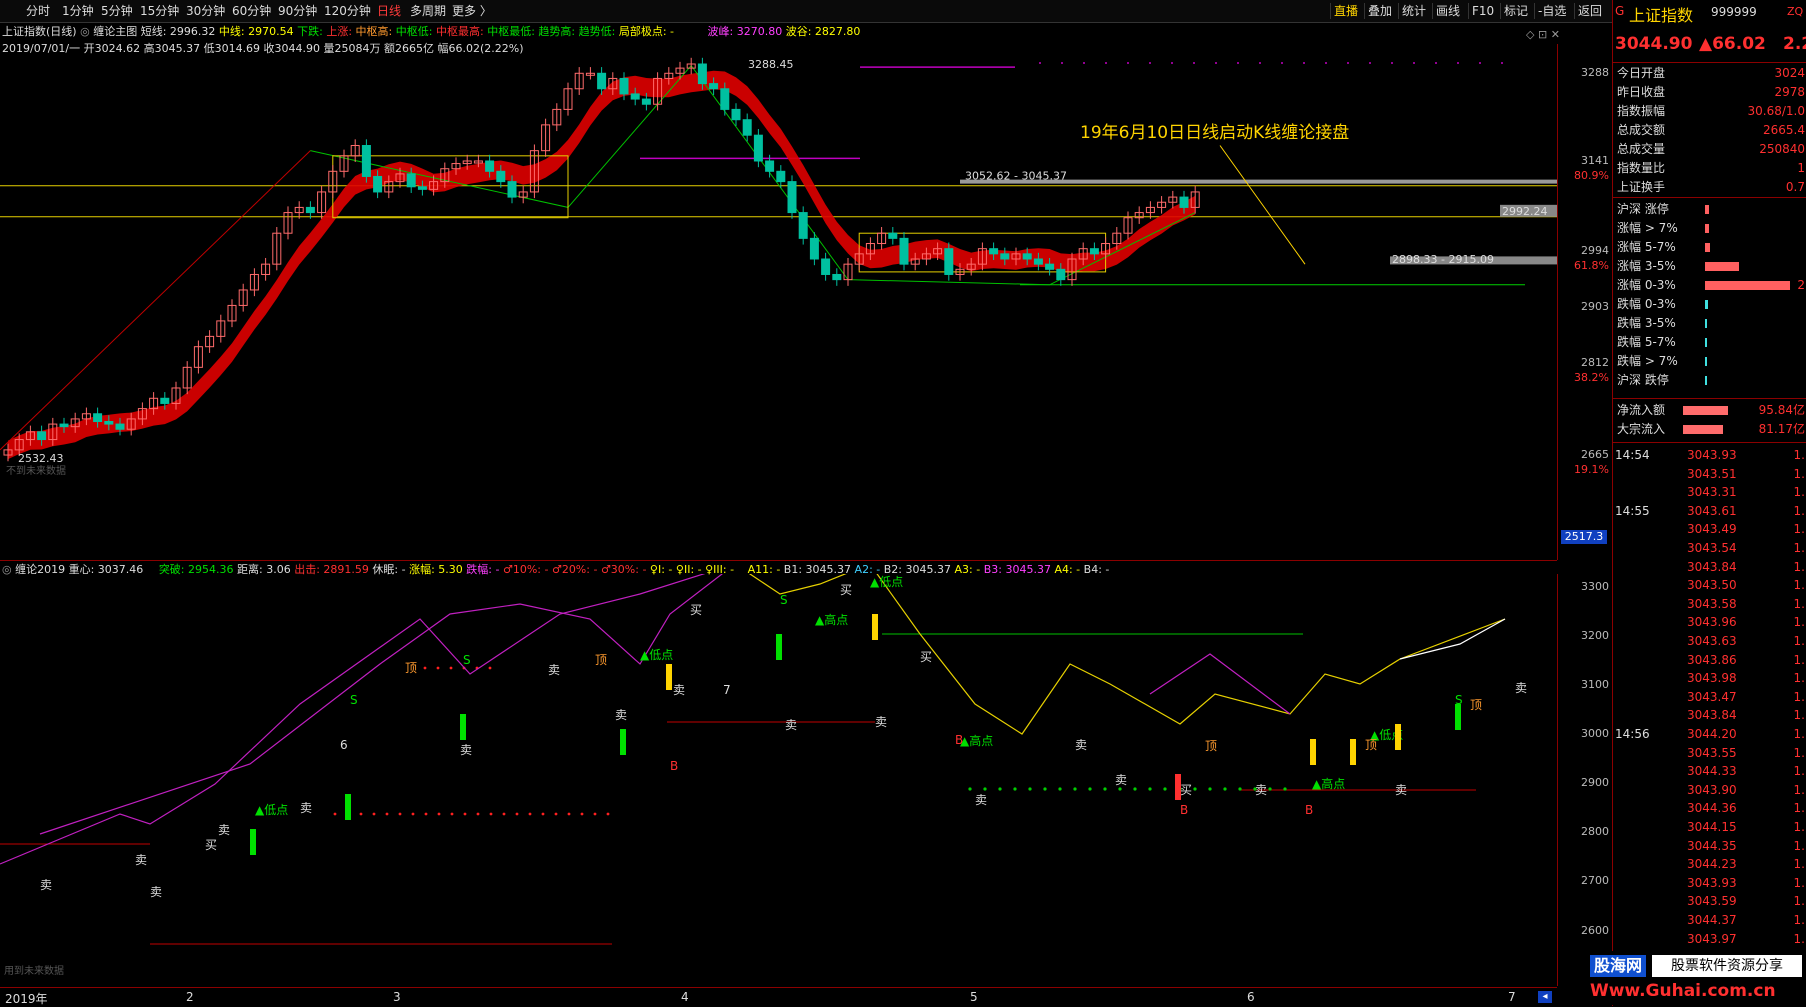 Image resolution: width=1806 pixels, height=1007 pixels. I want to click on tick-price: 3043.84, so click(1712, 715).